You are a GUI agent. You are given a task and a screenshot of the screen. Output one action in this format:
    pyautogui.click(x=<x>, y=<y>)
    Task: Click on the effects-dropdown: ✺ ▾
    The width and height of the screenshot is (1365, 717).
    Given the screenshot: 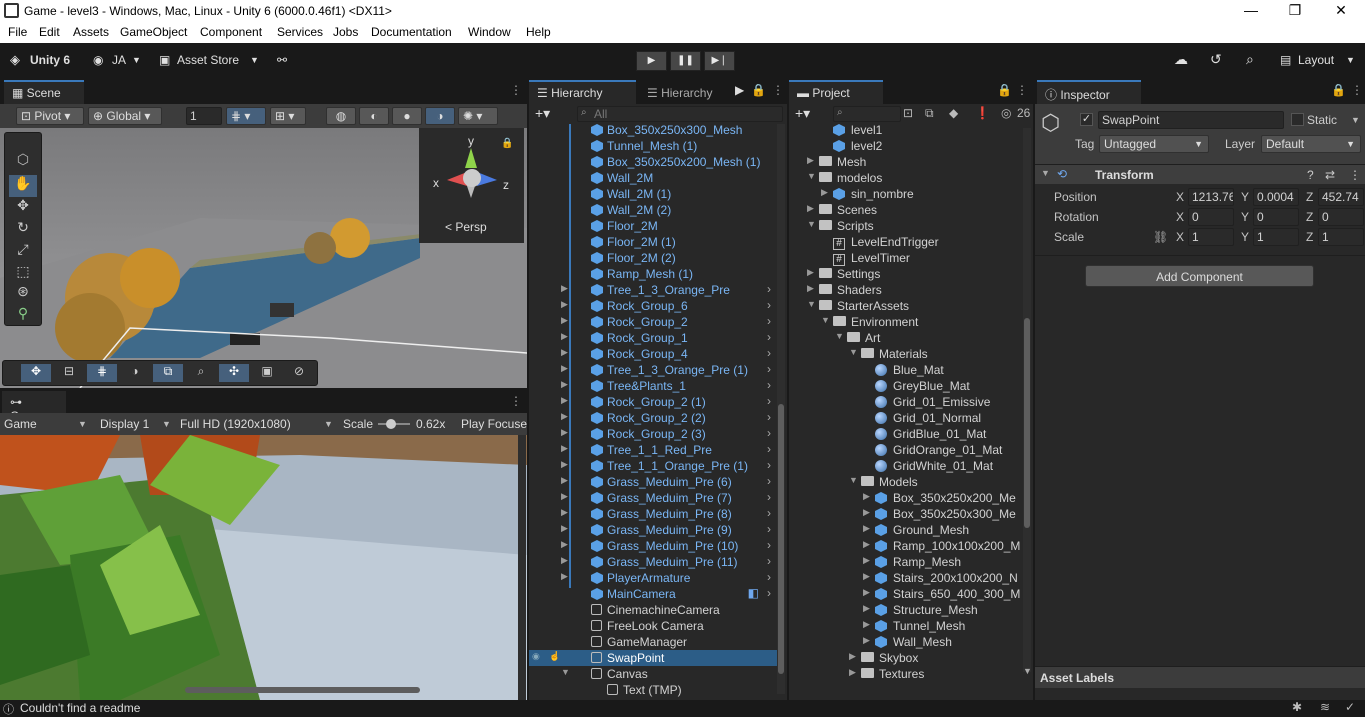 What is the action you would take?
    pyautogui.click(x=478, y=116)
    